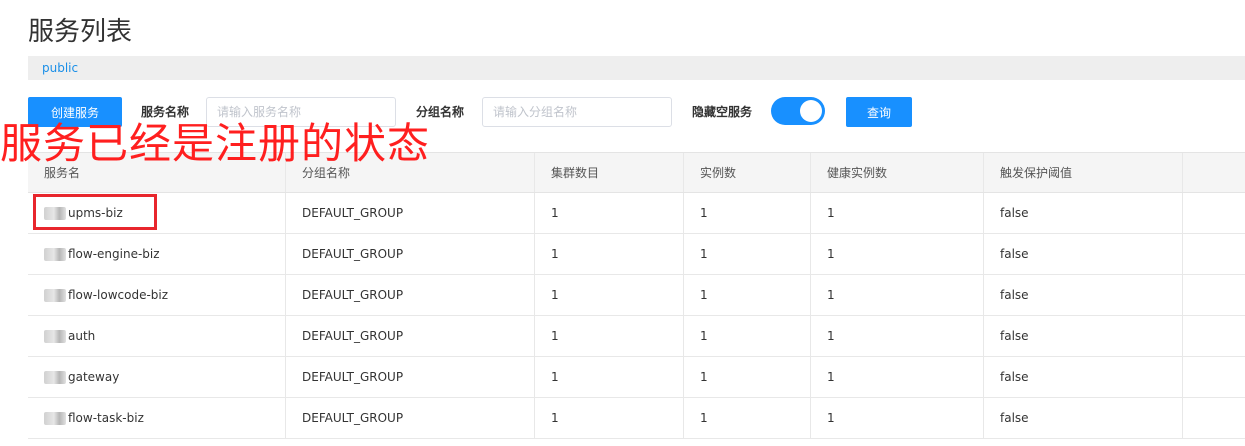 Image resolution: width=1245 pixels, height=446 pixels. Describe the element at coordinates (636, 68) in the screenshot. I see `namespace-bar: public` at that location.